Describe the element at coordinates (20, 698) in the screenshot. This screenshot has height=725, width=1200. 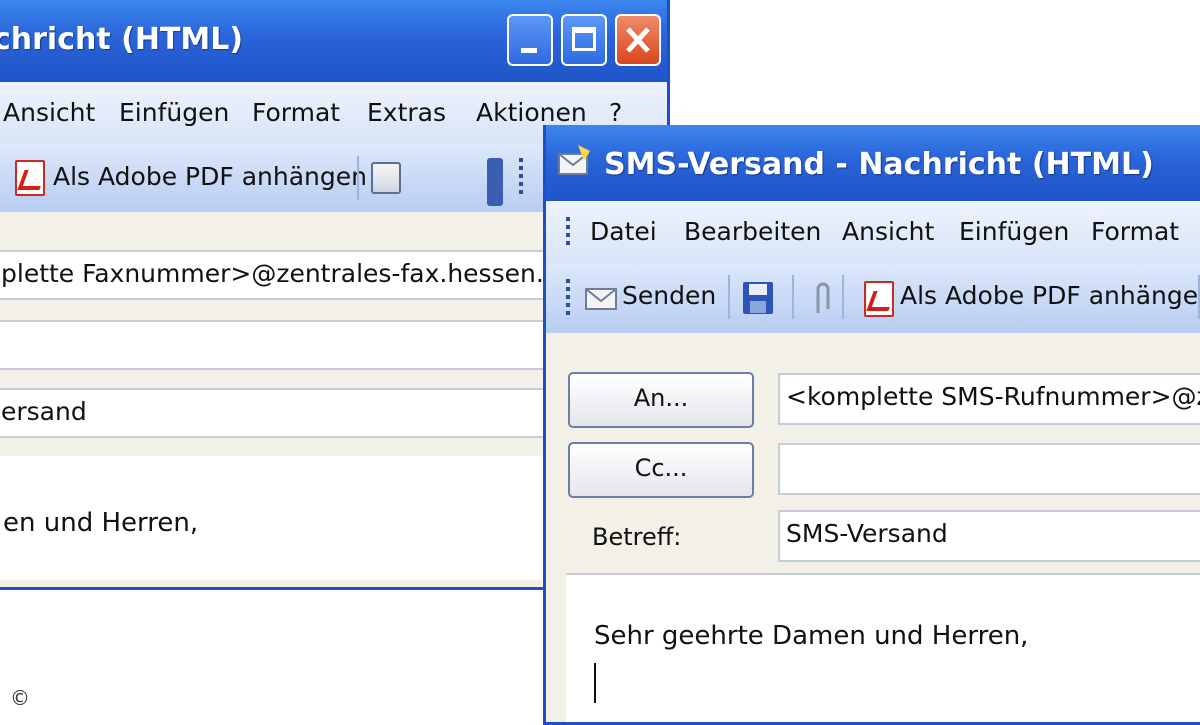
I see `copyright-mark: ©` at that location.